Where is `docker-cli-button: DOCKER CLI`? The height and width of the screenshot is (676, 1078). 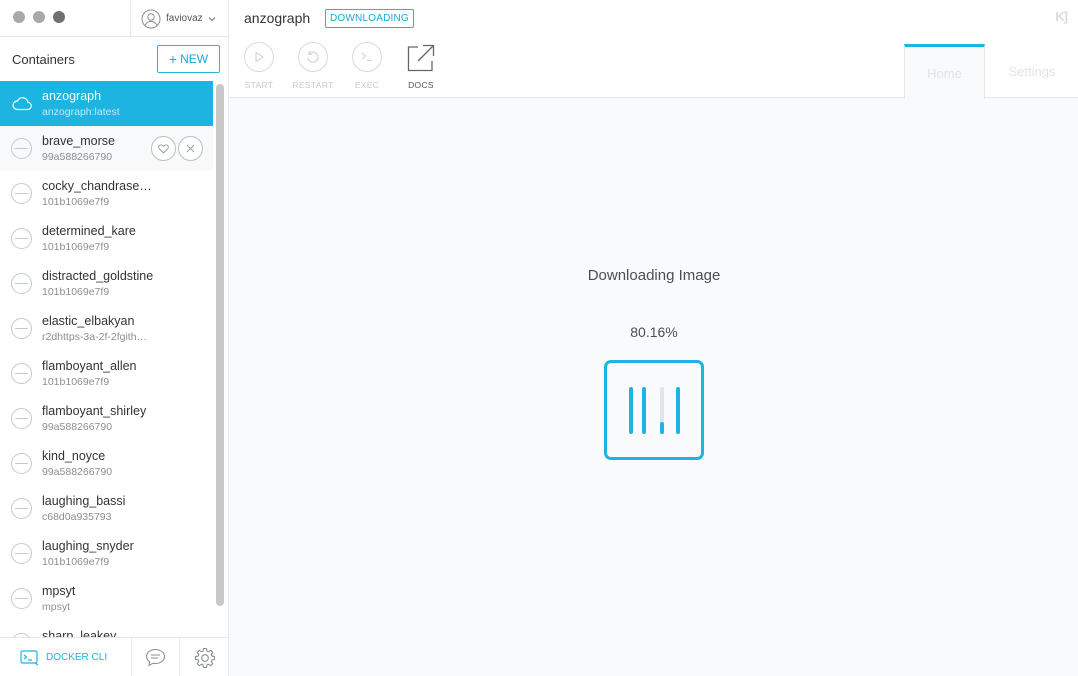
docker-cli-button: DOCKER CLI is located at coordinates (66, 657).